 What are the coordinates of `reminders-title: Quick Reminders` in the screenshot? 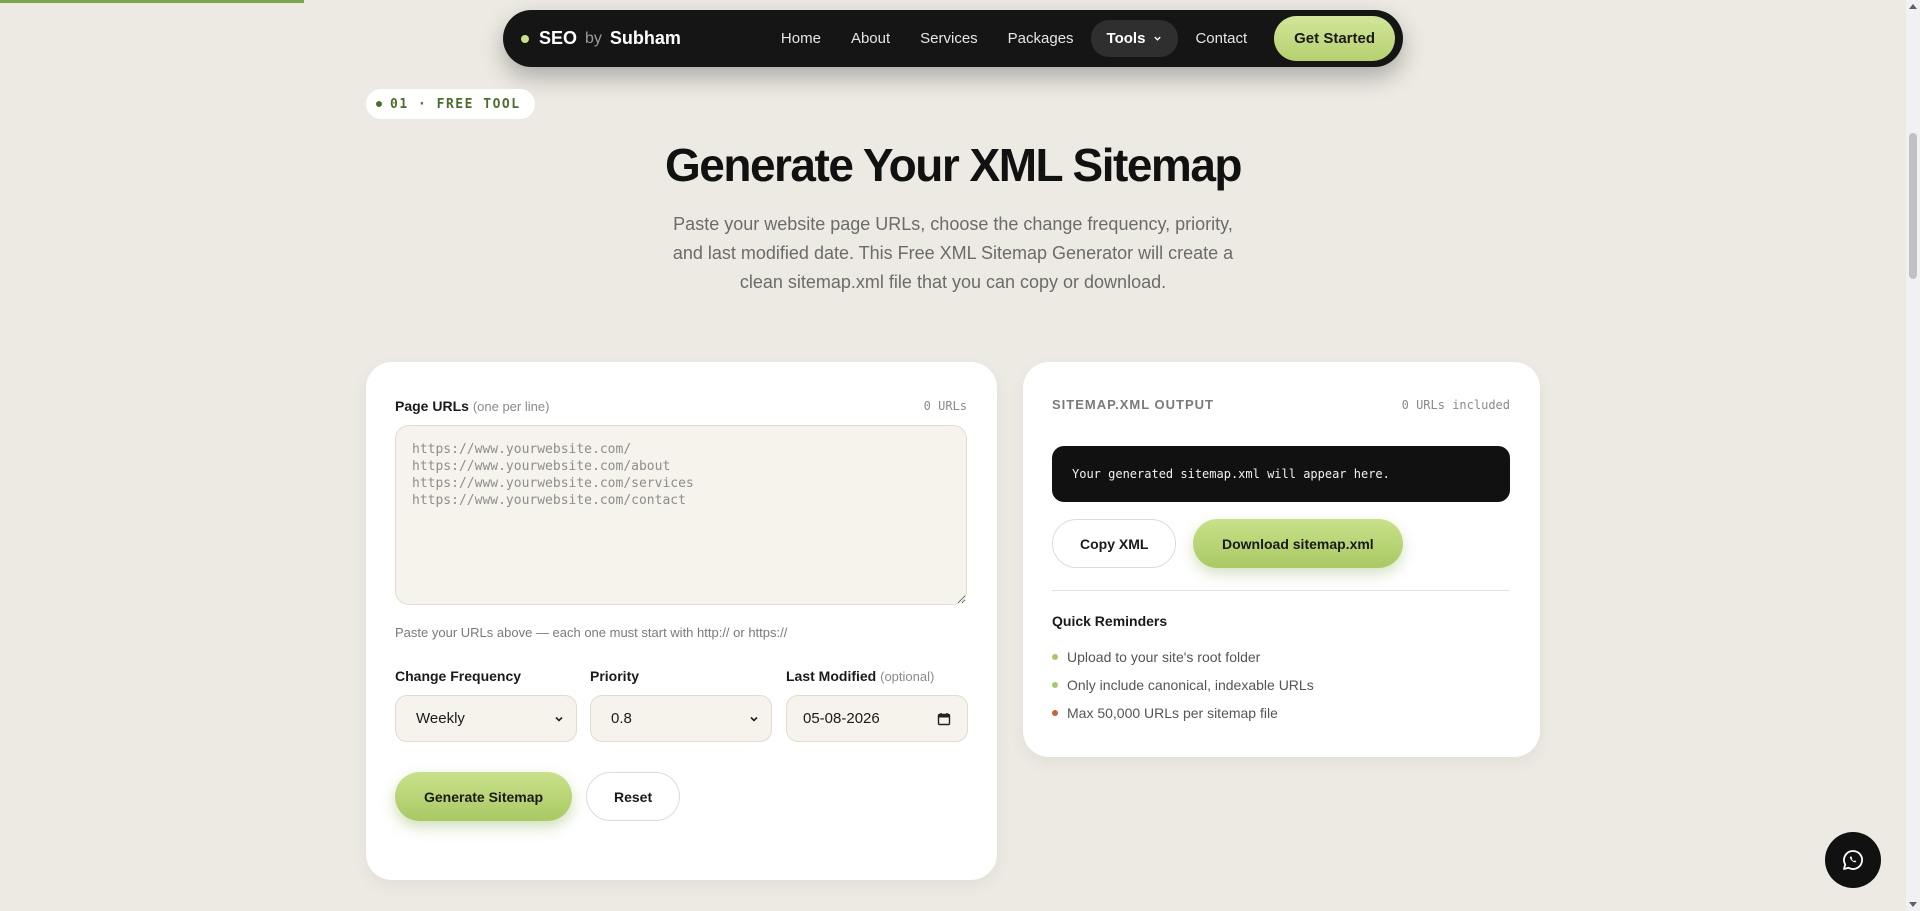 It's located at (1110, 621).